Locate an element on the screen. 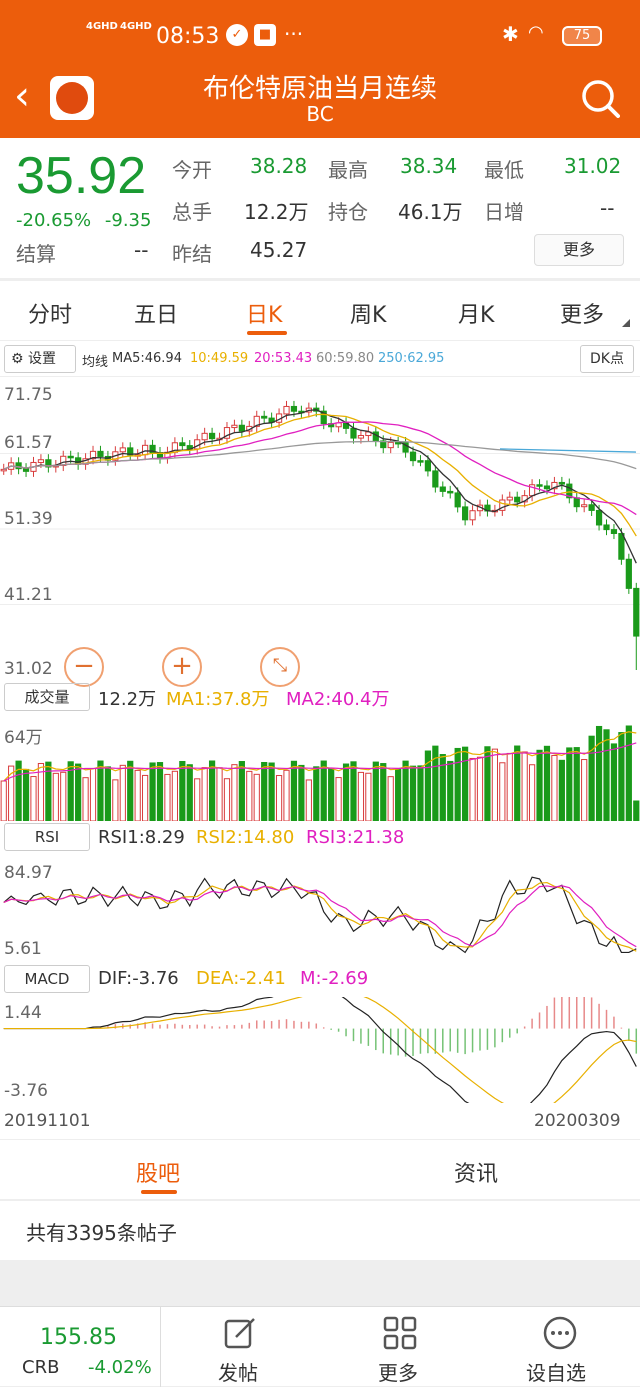 This screenshot has height=1387, width=640. zoom-out-button: − is located at coordinates (84, 667).